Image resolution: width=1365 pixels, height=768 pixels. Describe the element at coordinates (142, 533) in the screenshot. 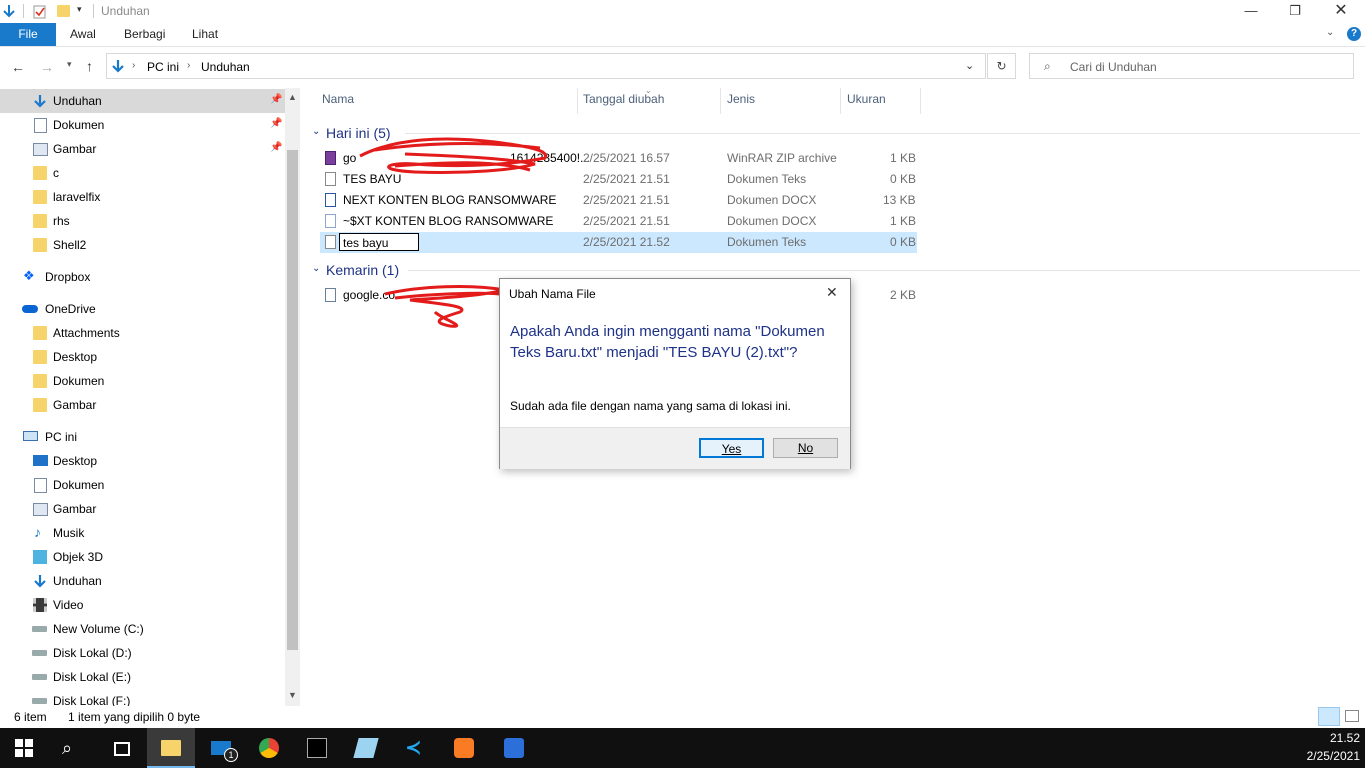

I see `nav-item-pc-music: ♪ Musik` at that location.